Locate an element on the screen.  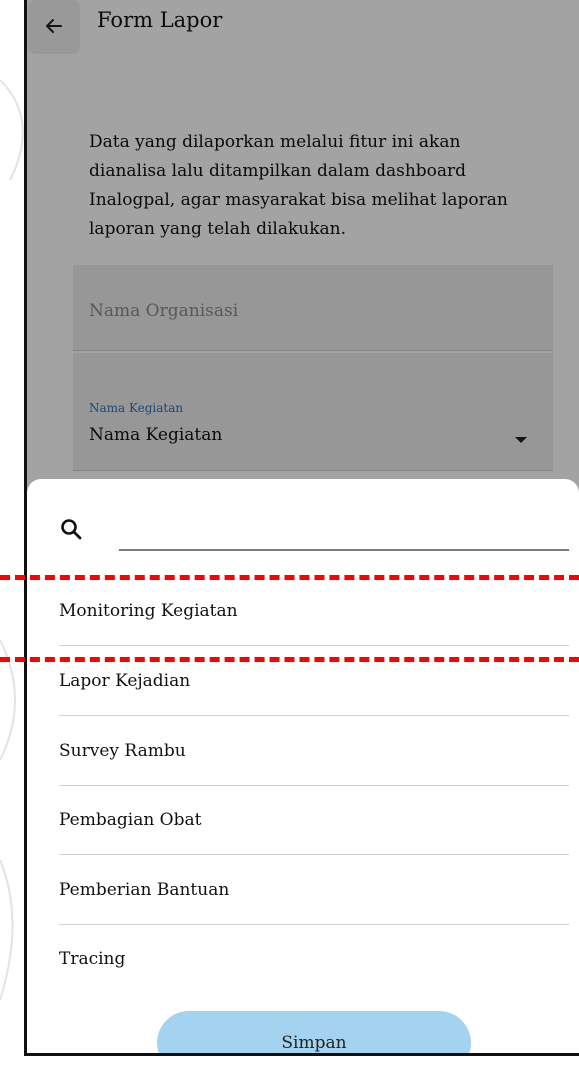
option-monitoring-kegiatan: Monitoring Kegiatan is located at coordinates (314, 611).